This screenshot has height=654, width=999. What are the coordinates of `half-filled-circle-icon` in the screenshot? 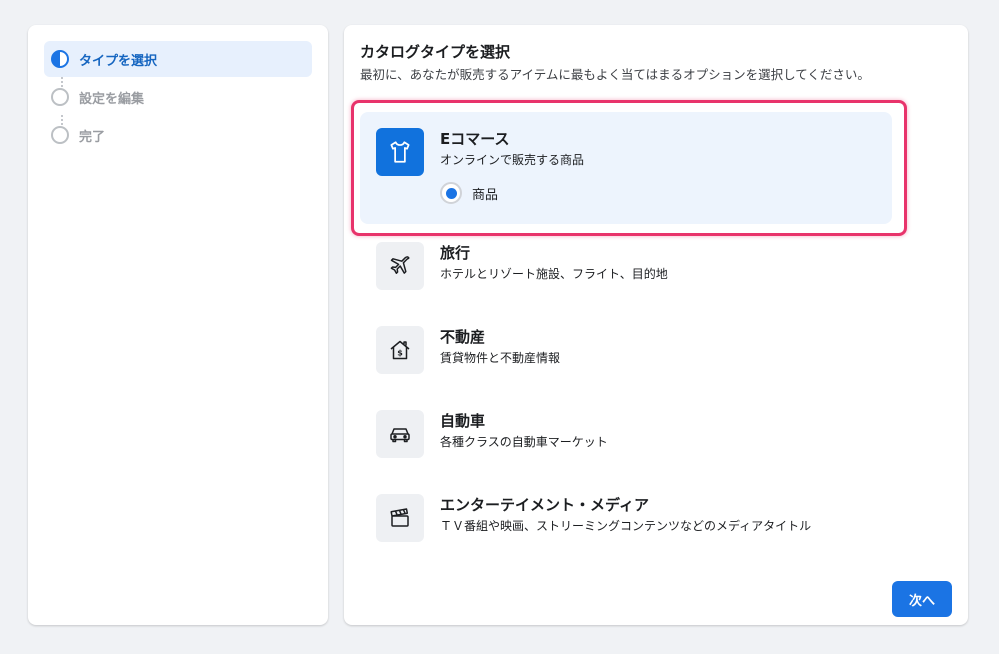 It's located at (60, 59).